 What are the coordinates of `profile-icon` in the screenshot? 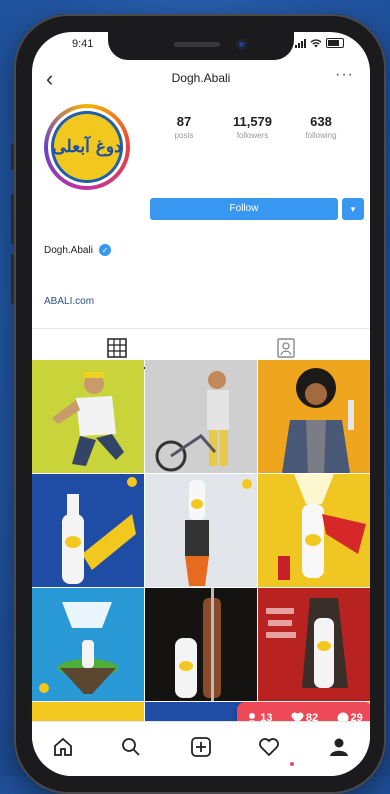 It's located at (339, 747).